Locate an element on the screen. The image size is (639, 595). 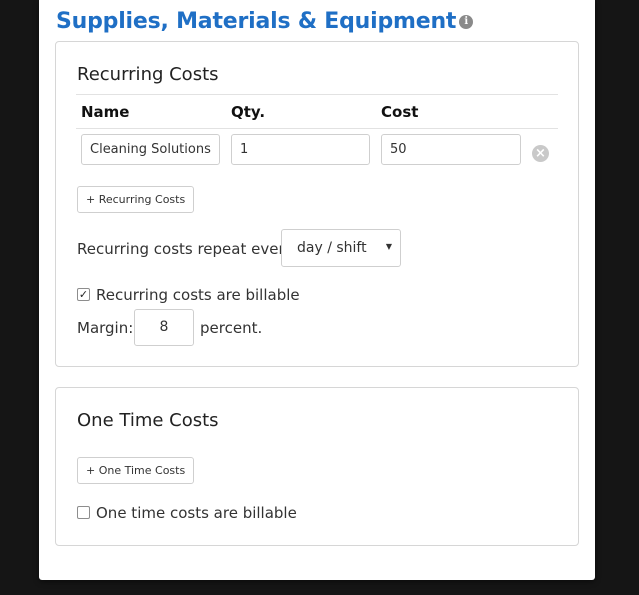
one-time-billable-checkbox is located at coordinates (83, 512).